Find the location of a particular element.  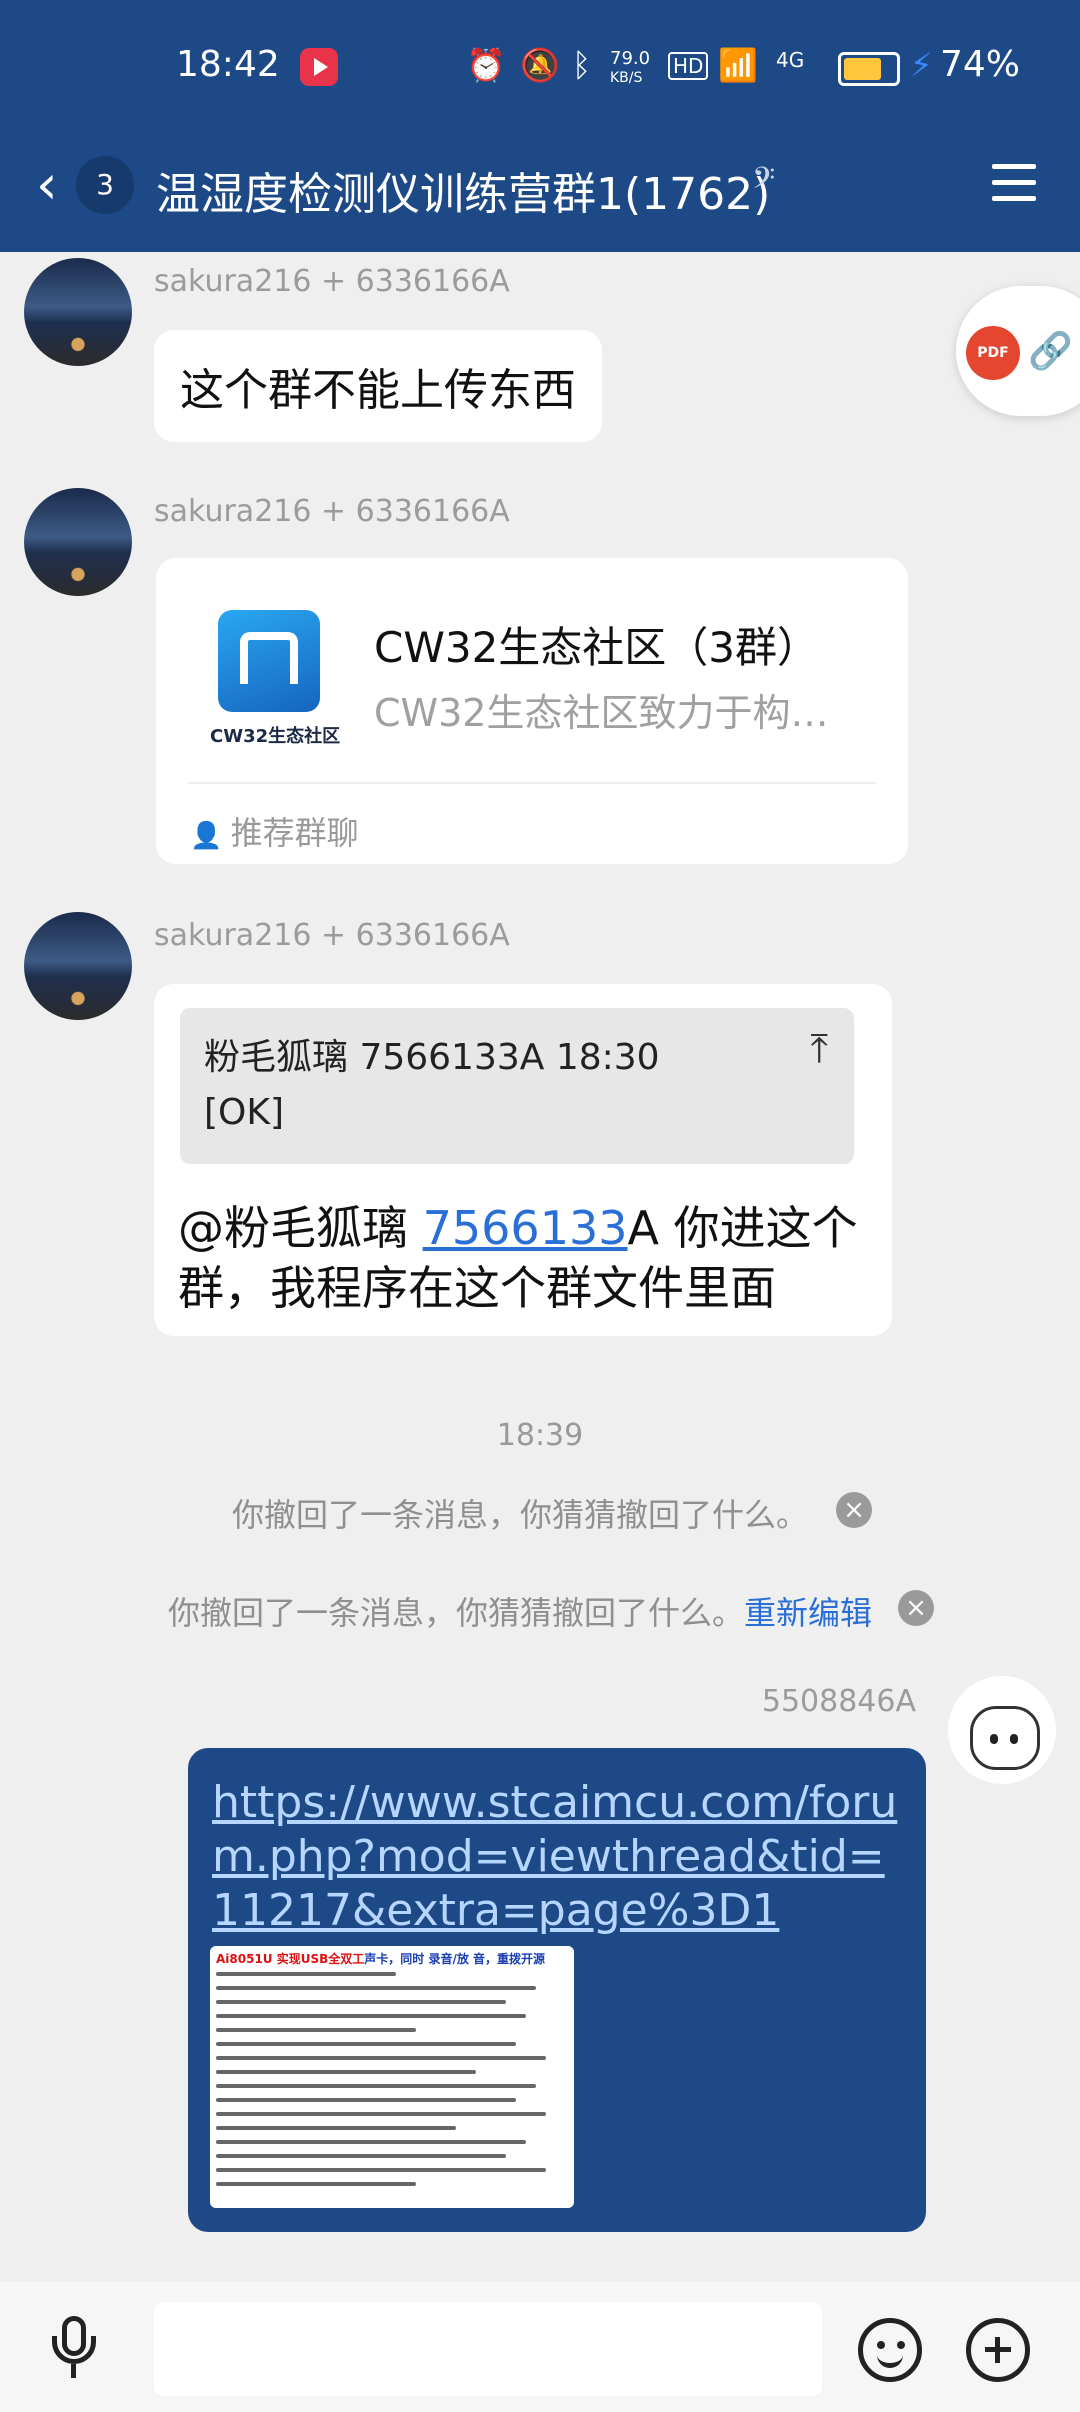

charging-icon: ⚡ is located at coordinates (921, 65).